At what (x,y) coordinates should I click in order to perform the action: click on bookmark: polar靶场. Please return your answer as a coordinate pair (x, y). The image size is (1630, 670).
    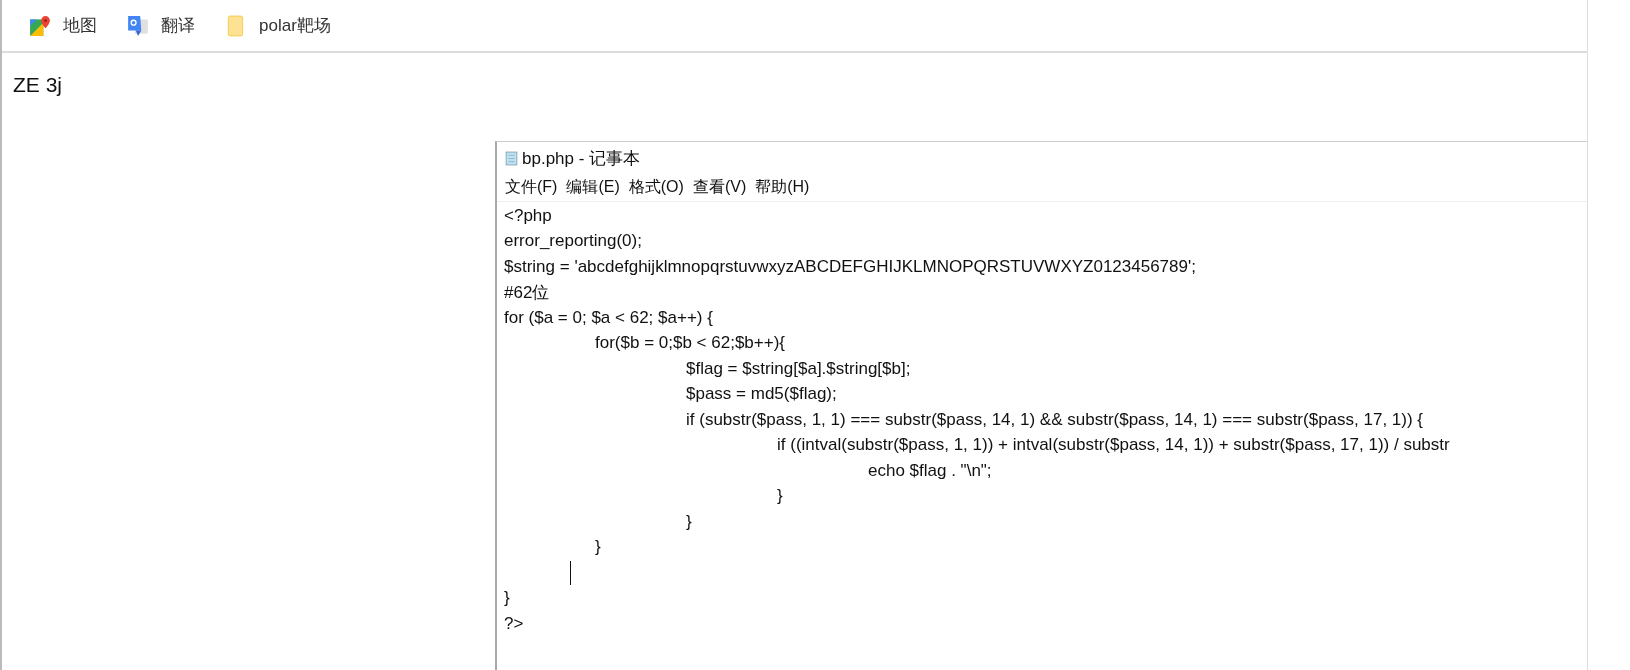
    Looking at the image, I should click on (278, 25).